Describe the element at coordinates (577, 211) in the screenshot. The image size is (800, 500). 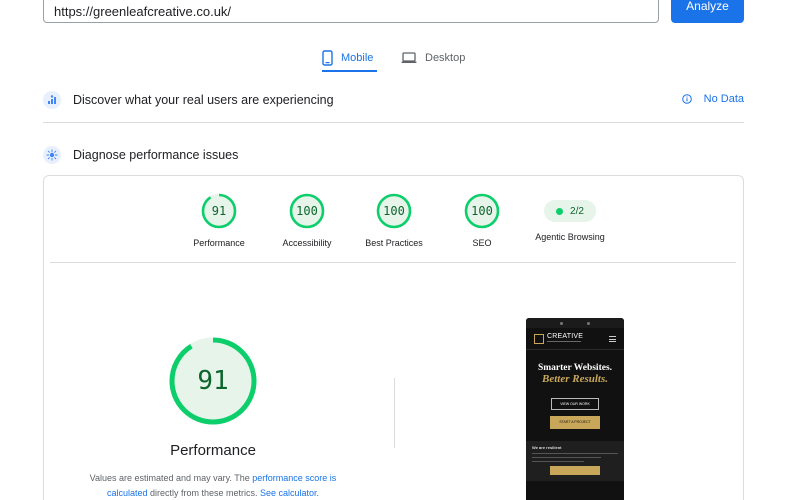
I see `agentic-value: 2/2` at that location.